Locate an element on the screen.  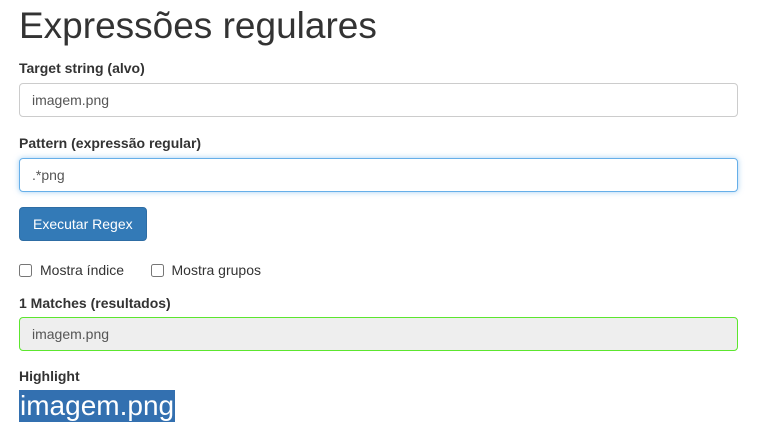
show-index-checkbox: Mostra índice is located at coordinates (71, 270).